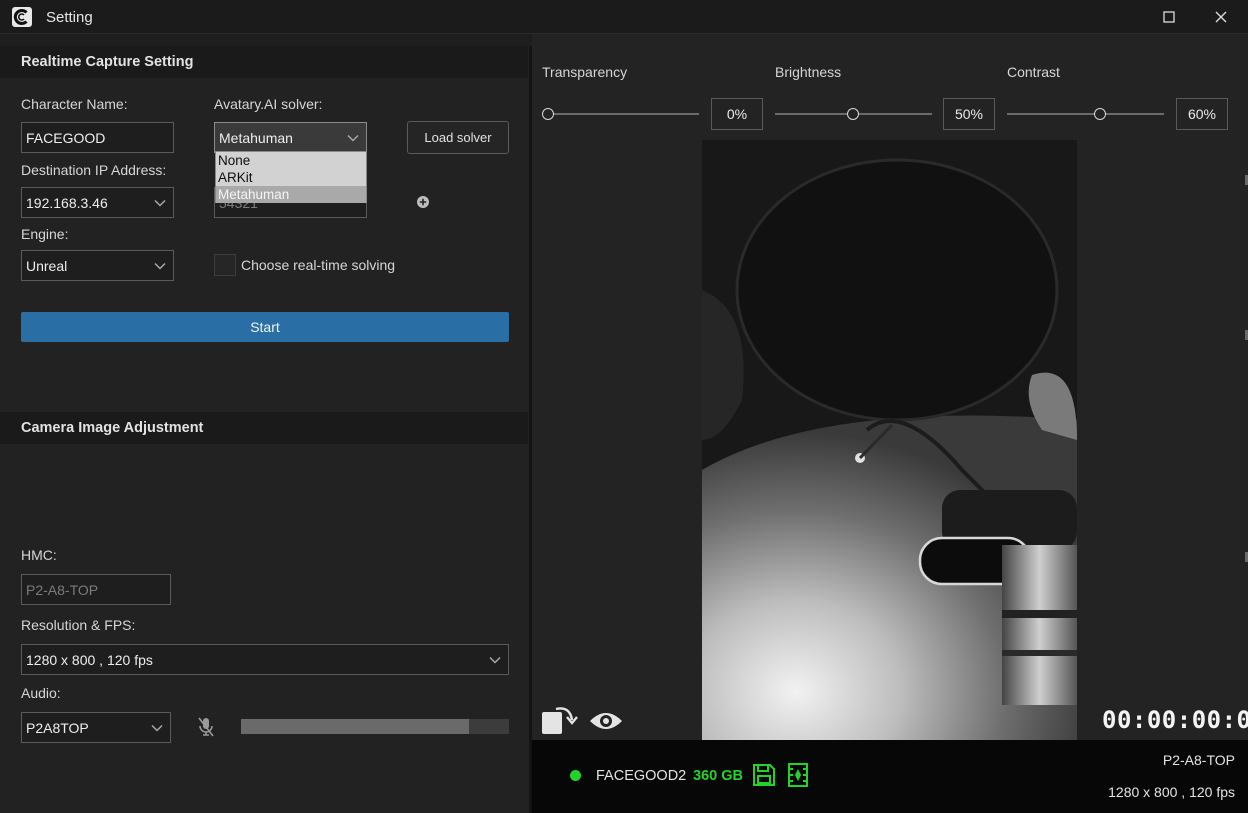 This screenshot has height=813, width=1248. I want to click on maximize-button, so click(1169, 17).